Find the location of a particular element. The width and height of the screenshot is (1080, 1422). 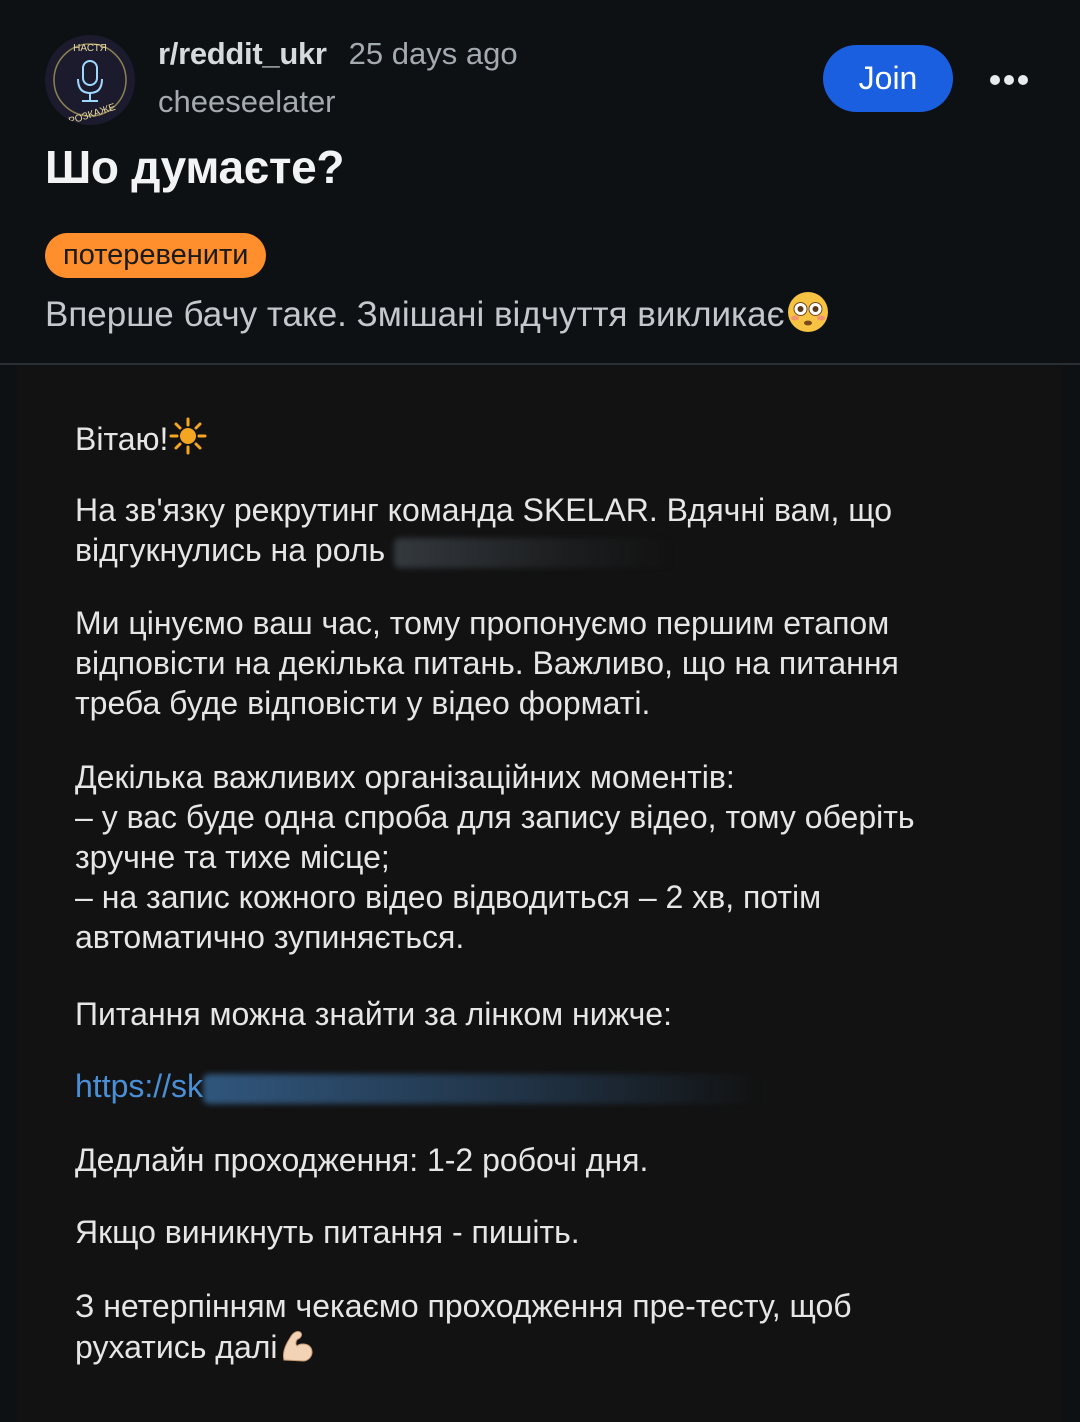

microphone-logo-icon: НАСТЯ РОЗКАЖЕ is located at coordinates (90, 80).